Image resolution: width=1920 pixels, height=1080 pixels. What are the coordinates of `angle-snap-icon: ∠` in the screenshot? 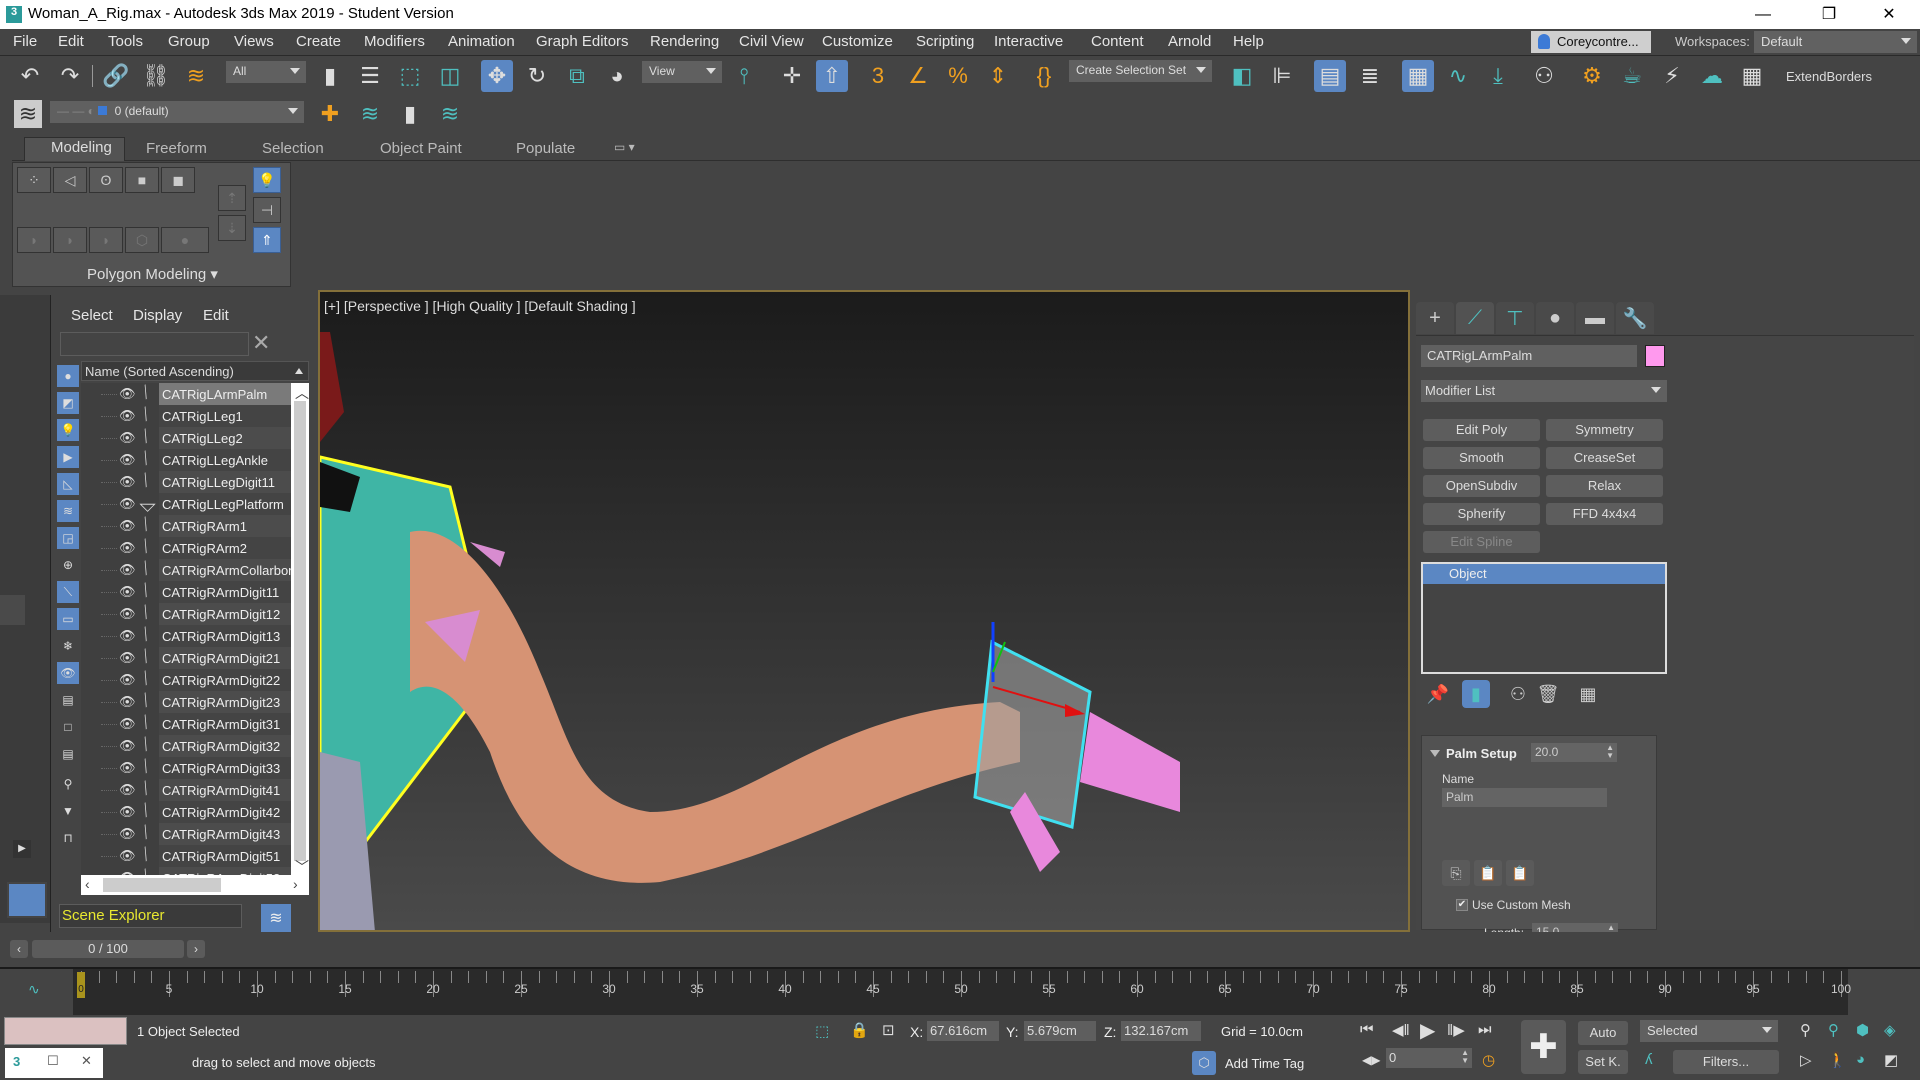 It's located at (918, 76).